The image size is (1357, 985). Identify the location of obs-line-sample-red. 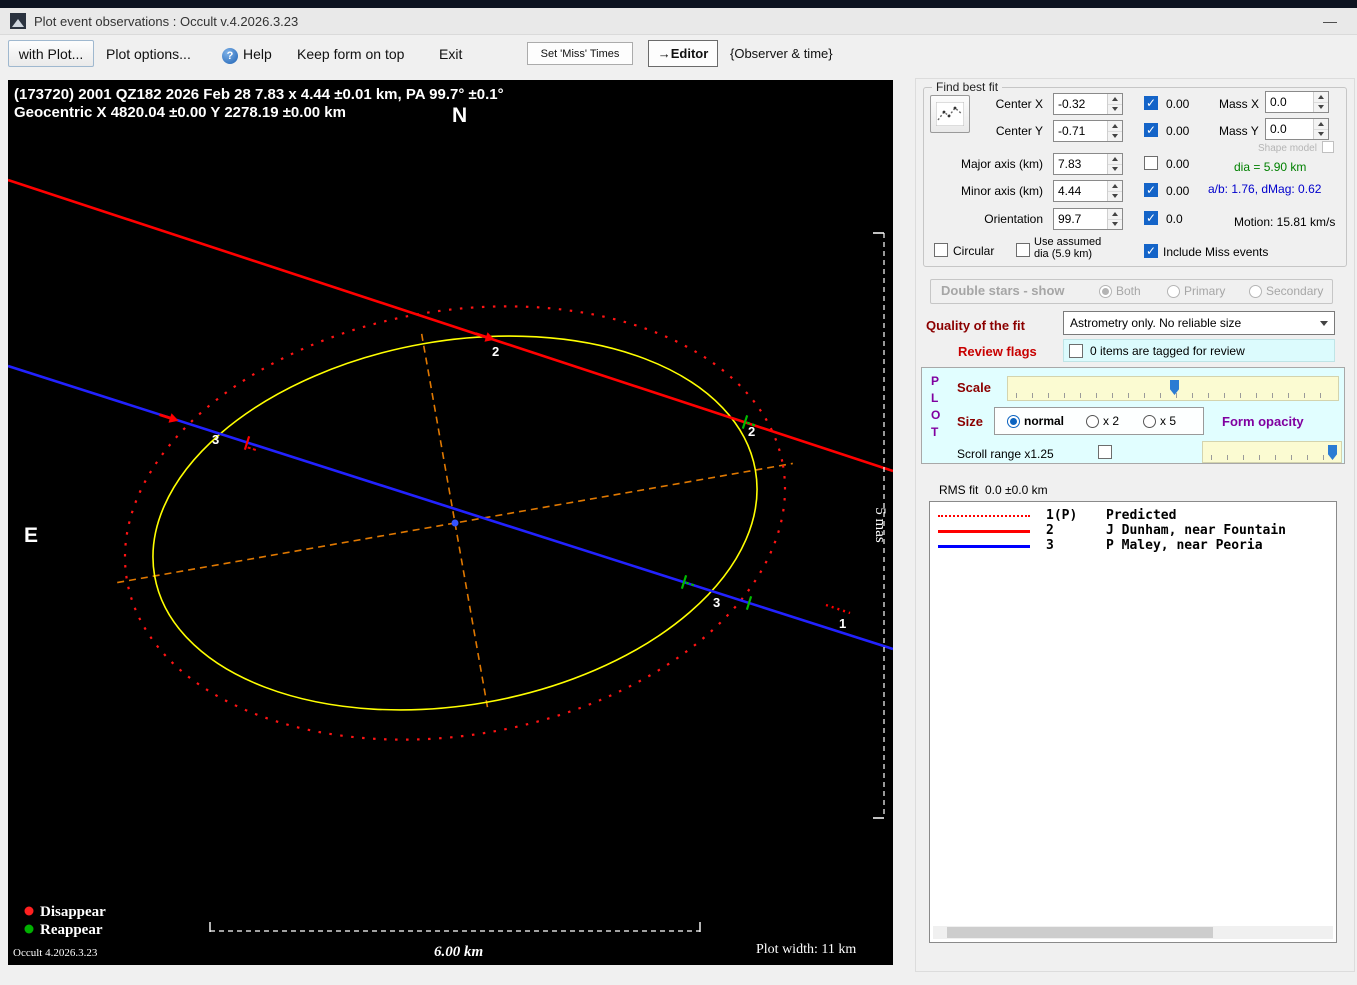
(984, 531).